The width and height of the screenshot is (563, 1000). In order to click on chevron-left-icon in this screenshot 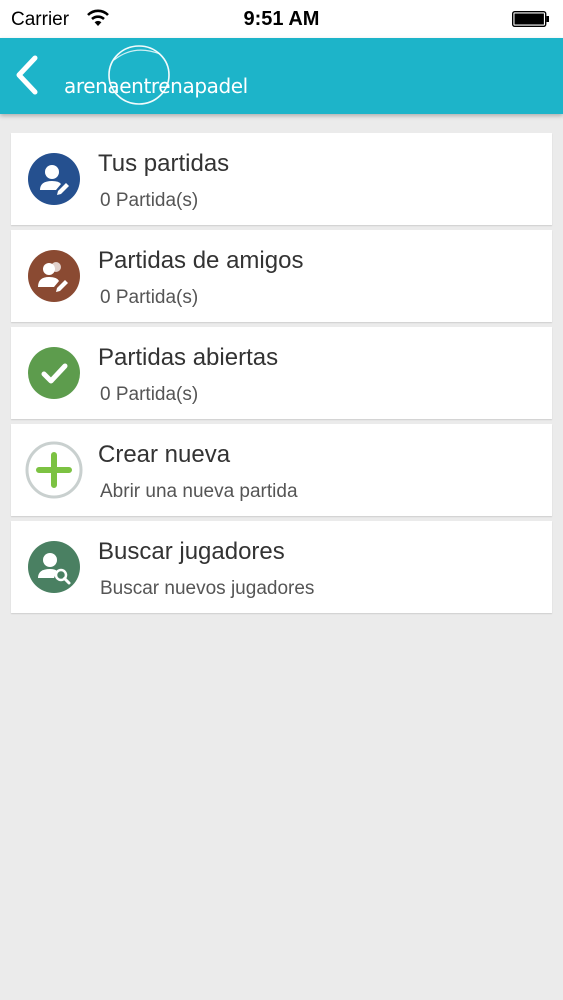, I will do `click(27, 75)`.